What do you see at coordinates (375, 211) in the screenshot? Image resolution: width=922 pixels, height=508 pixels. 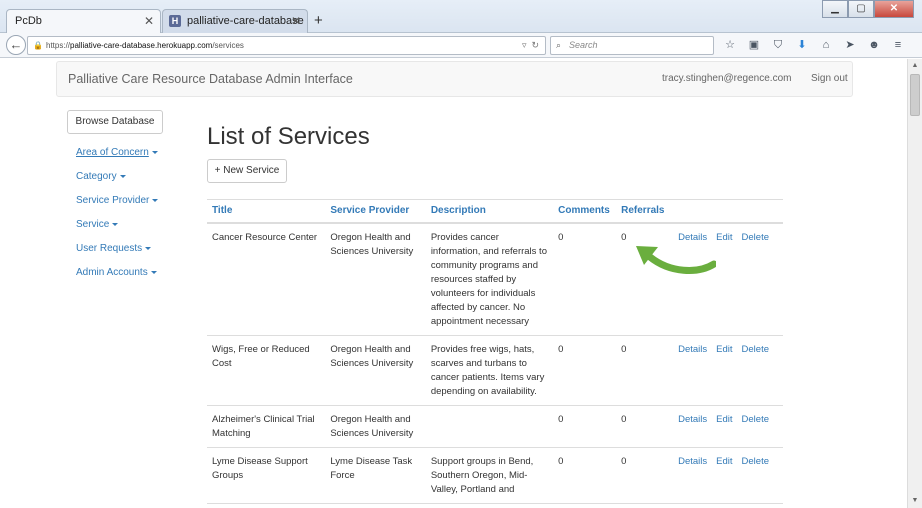 I see `column-header-provider: Service Provider` at bounding box center [375, 211].